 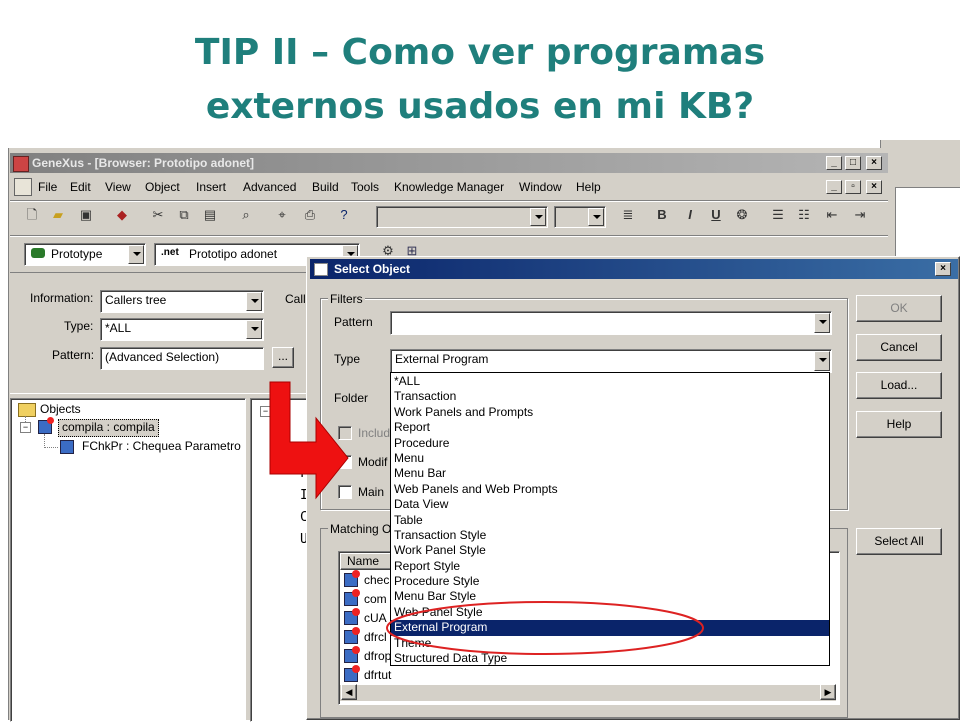 I want to click on dialog-type-value: External Program, so click(x=442, y=359).